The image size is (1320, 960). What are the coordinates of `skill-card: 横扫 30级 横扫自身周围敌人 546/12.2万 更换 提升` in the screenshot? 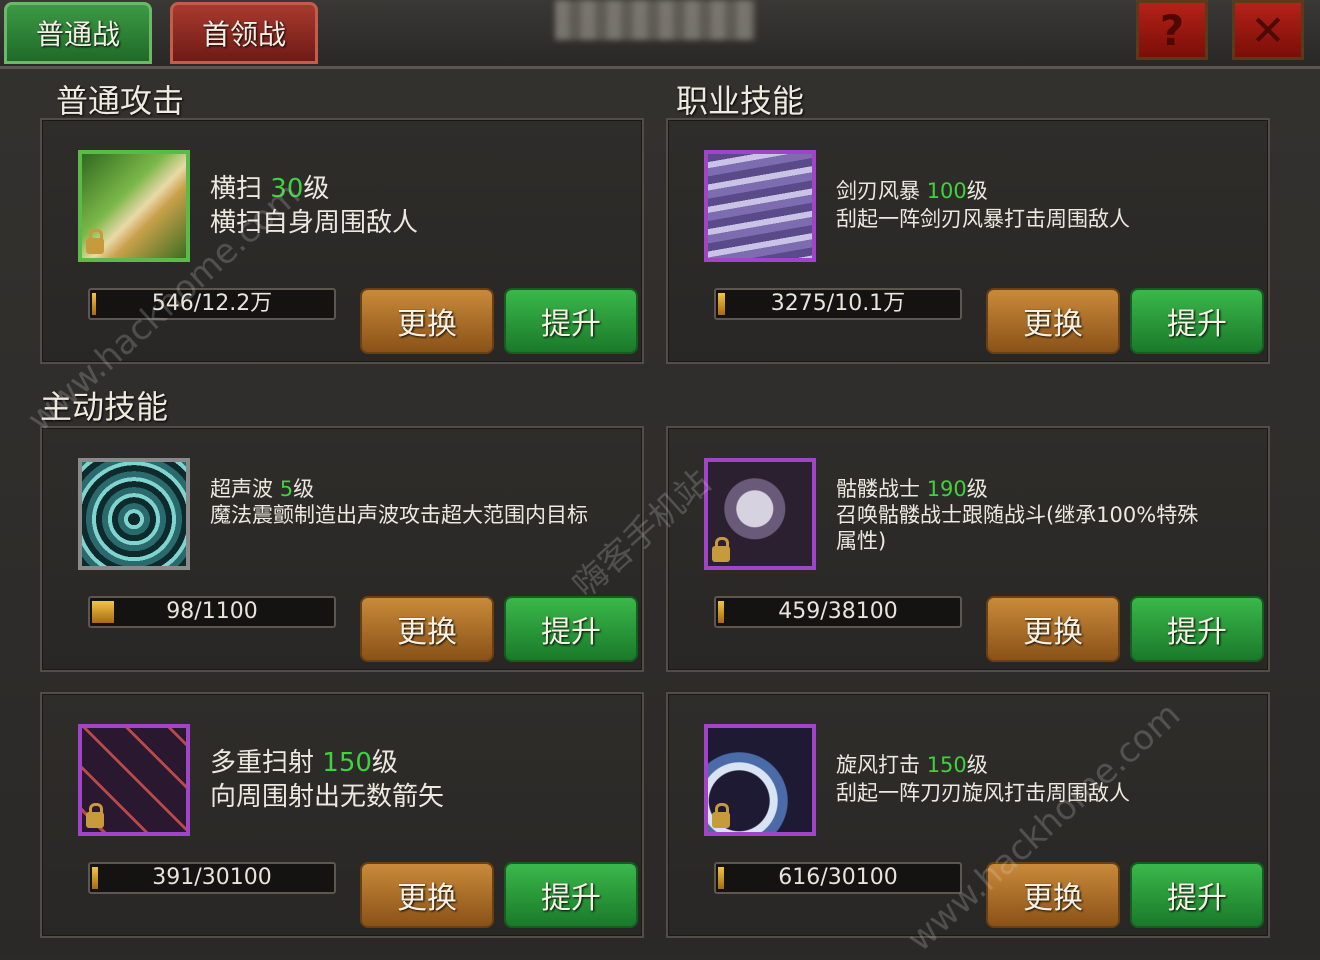 It's located at (342, 241).